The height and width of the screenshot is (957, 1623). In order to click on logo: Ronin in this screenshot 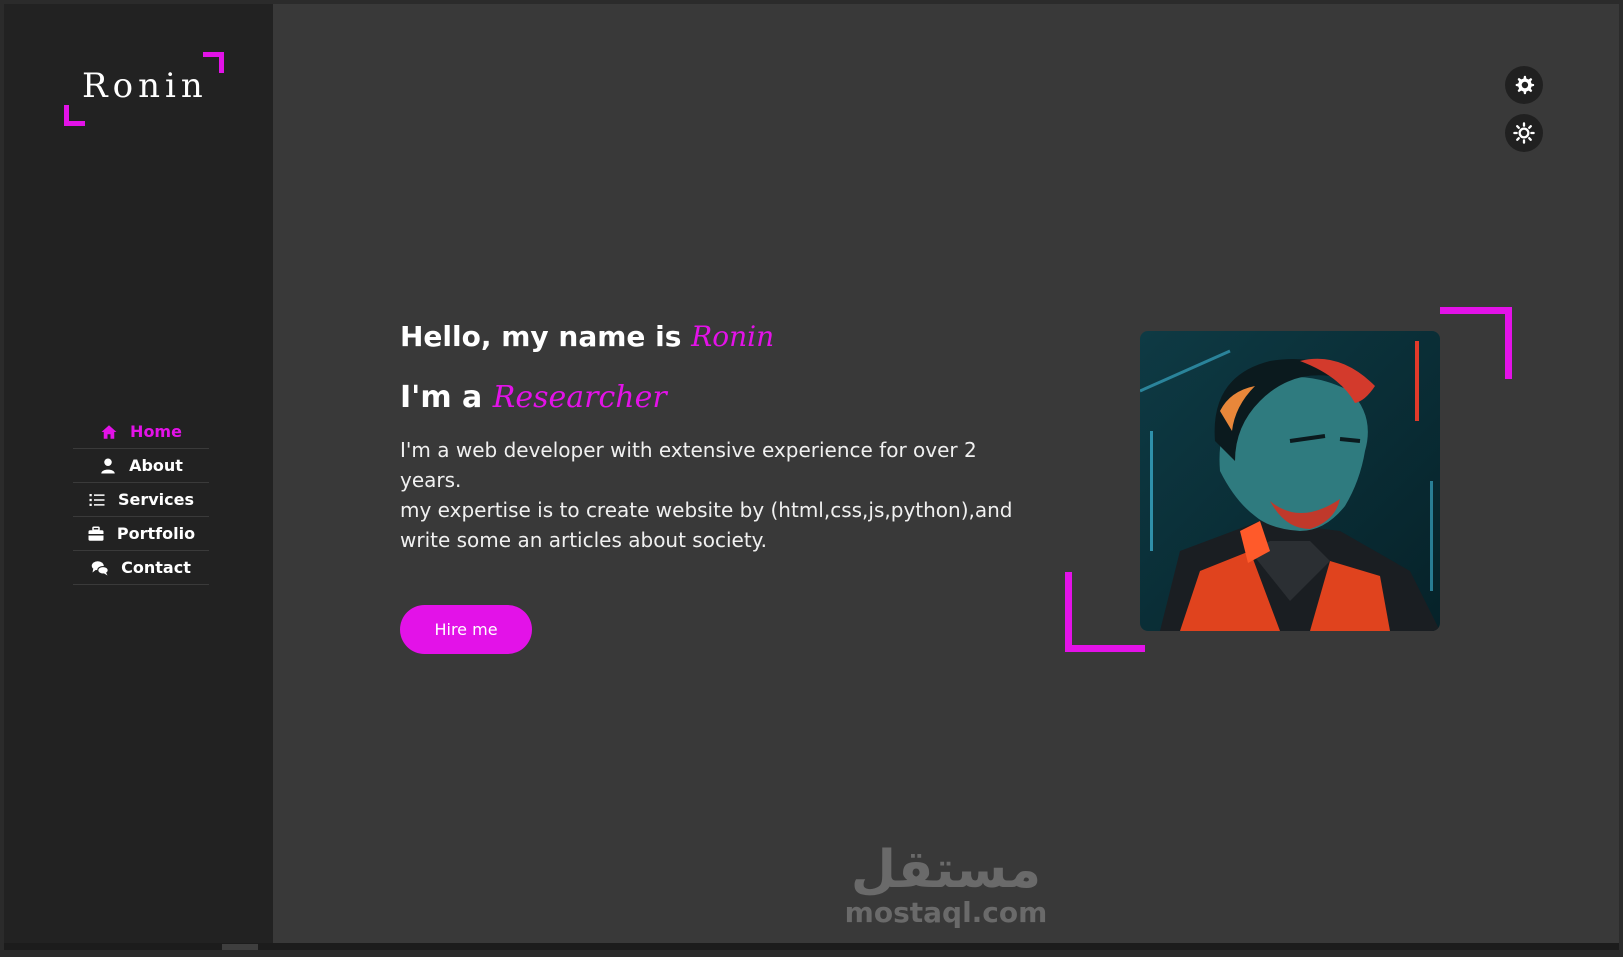, I will do `click(142, 88)`.